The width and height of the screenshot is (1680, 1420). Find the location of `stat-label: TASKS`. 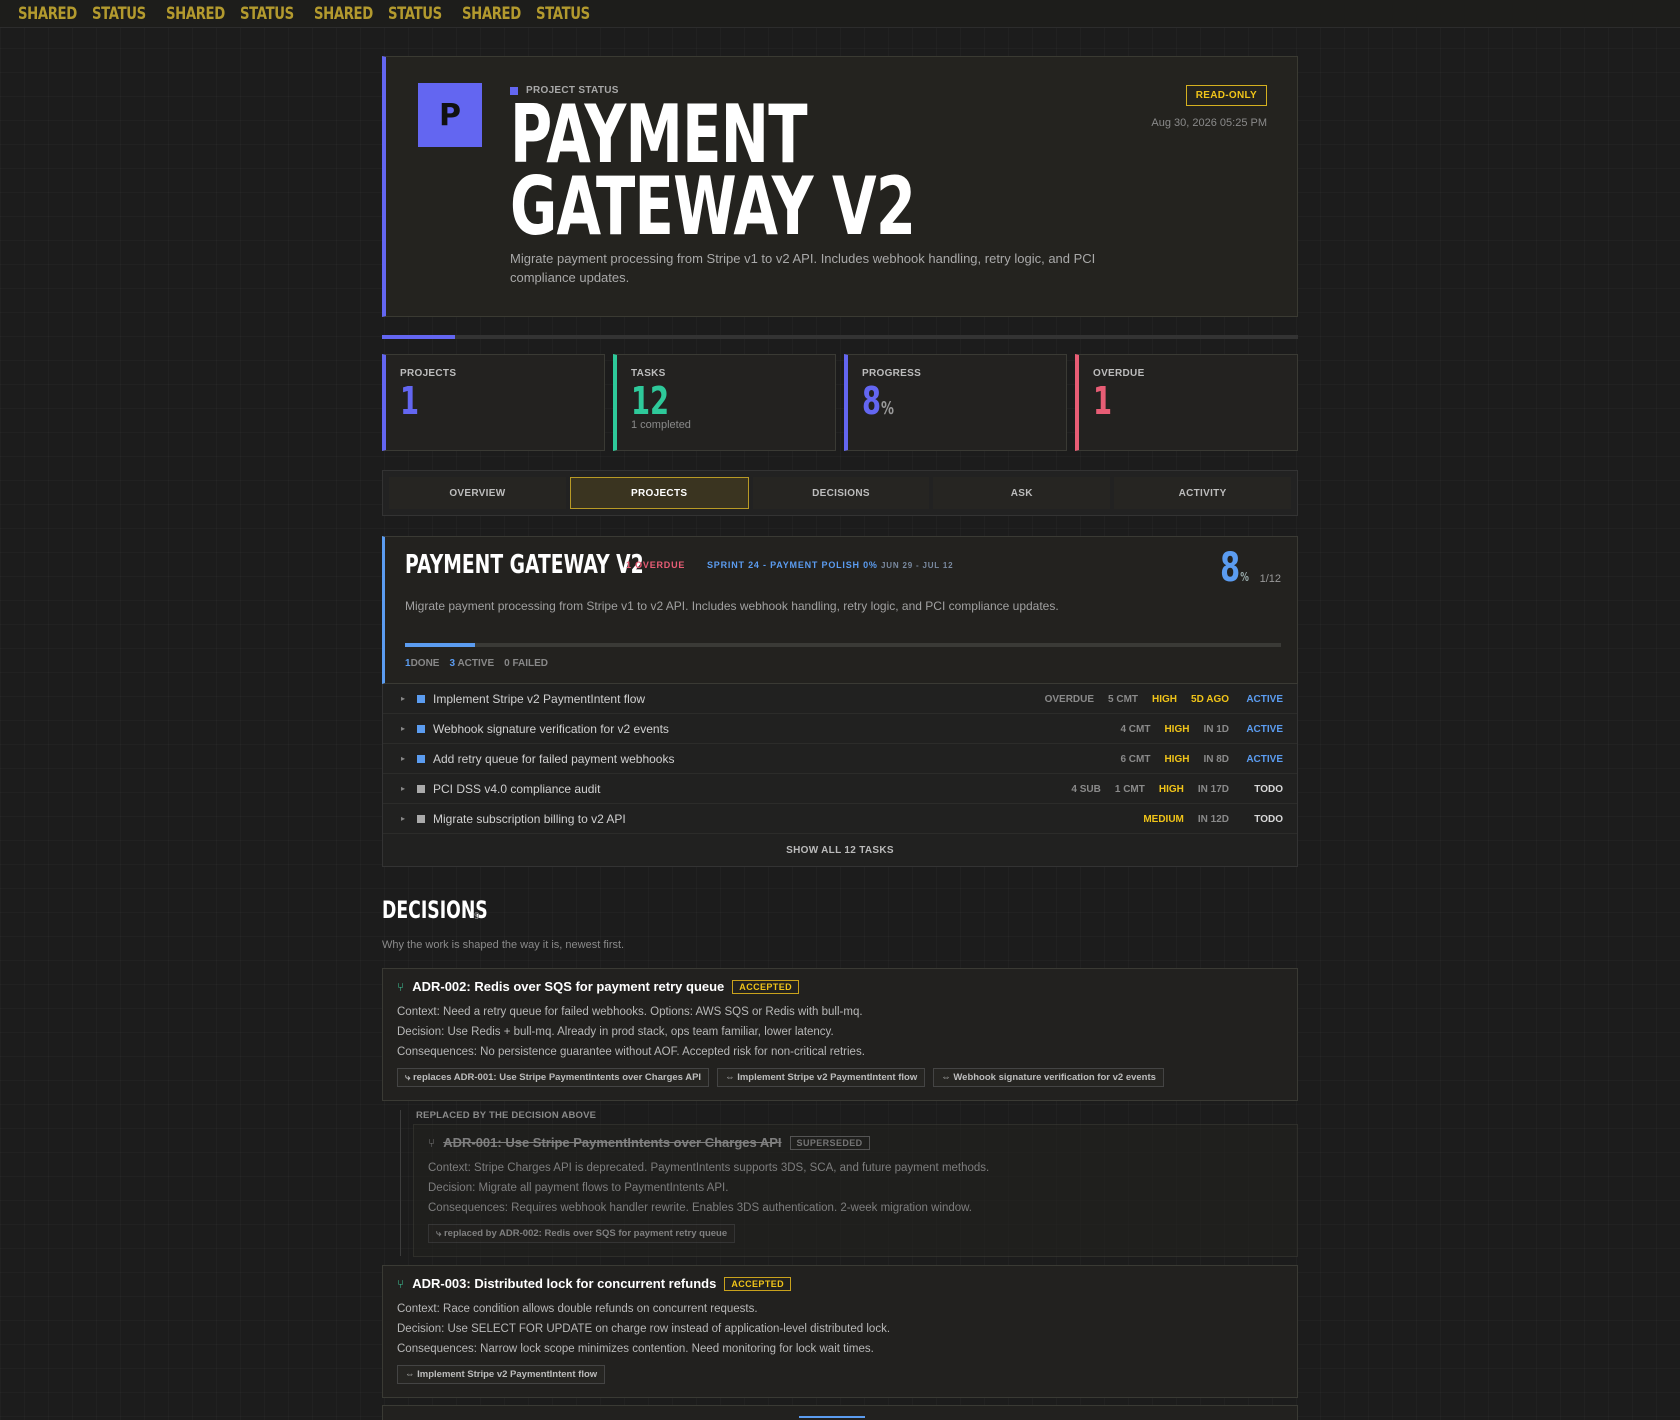

stat-label: TASKS is located at coordinates (648, 373).